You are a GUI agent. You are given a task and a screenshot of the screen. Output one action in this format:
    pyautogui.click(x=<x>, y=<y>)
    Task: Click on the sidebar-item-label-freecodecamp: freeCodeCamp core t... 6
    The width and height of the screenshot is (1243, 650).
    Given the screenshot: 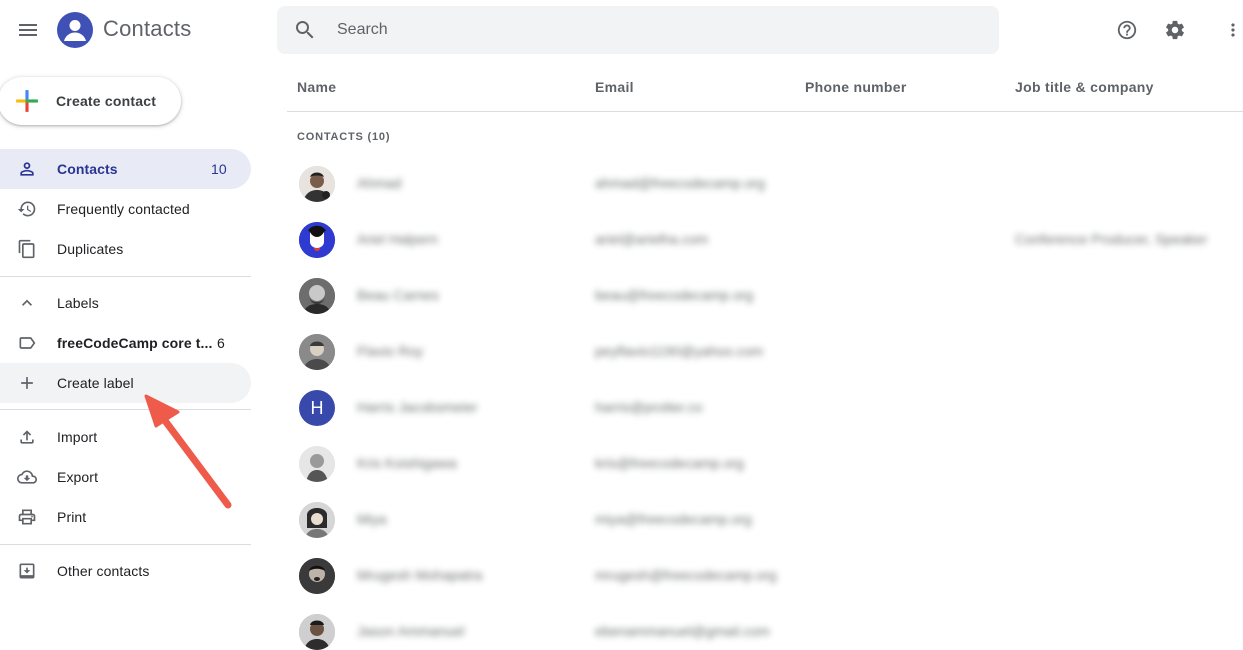 What is the action you would take?
    pyautogui.click(x=125, y=343)
    